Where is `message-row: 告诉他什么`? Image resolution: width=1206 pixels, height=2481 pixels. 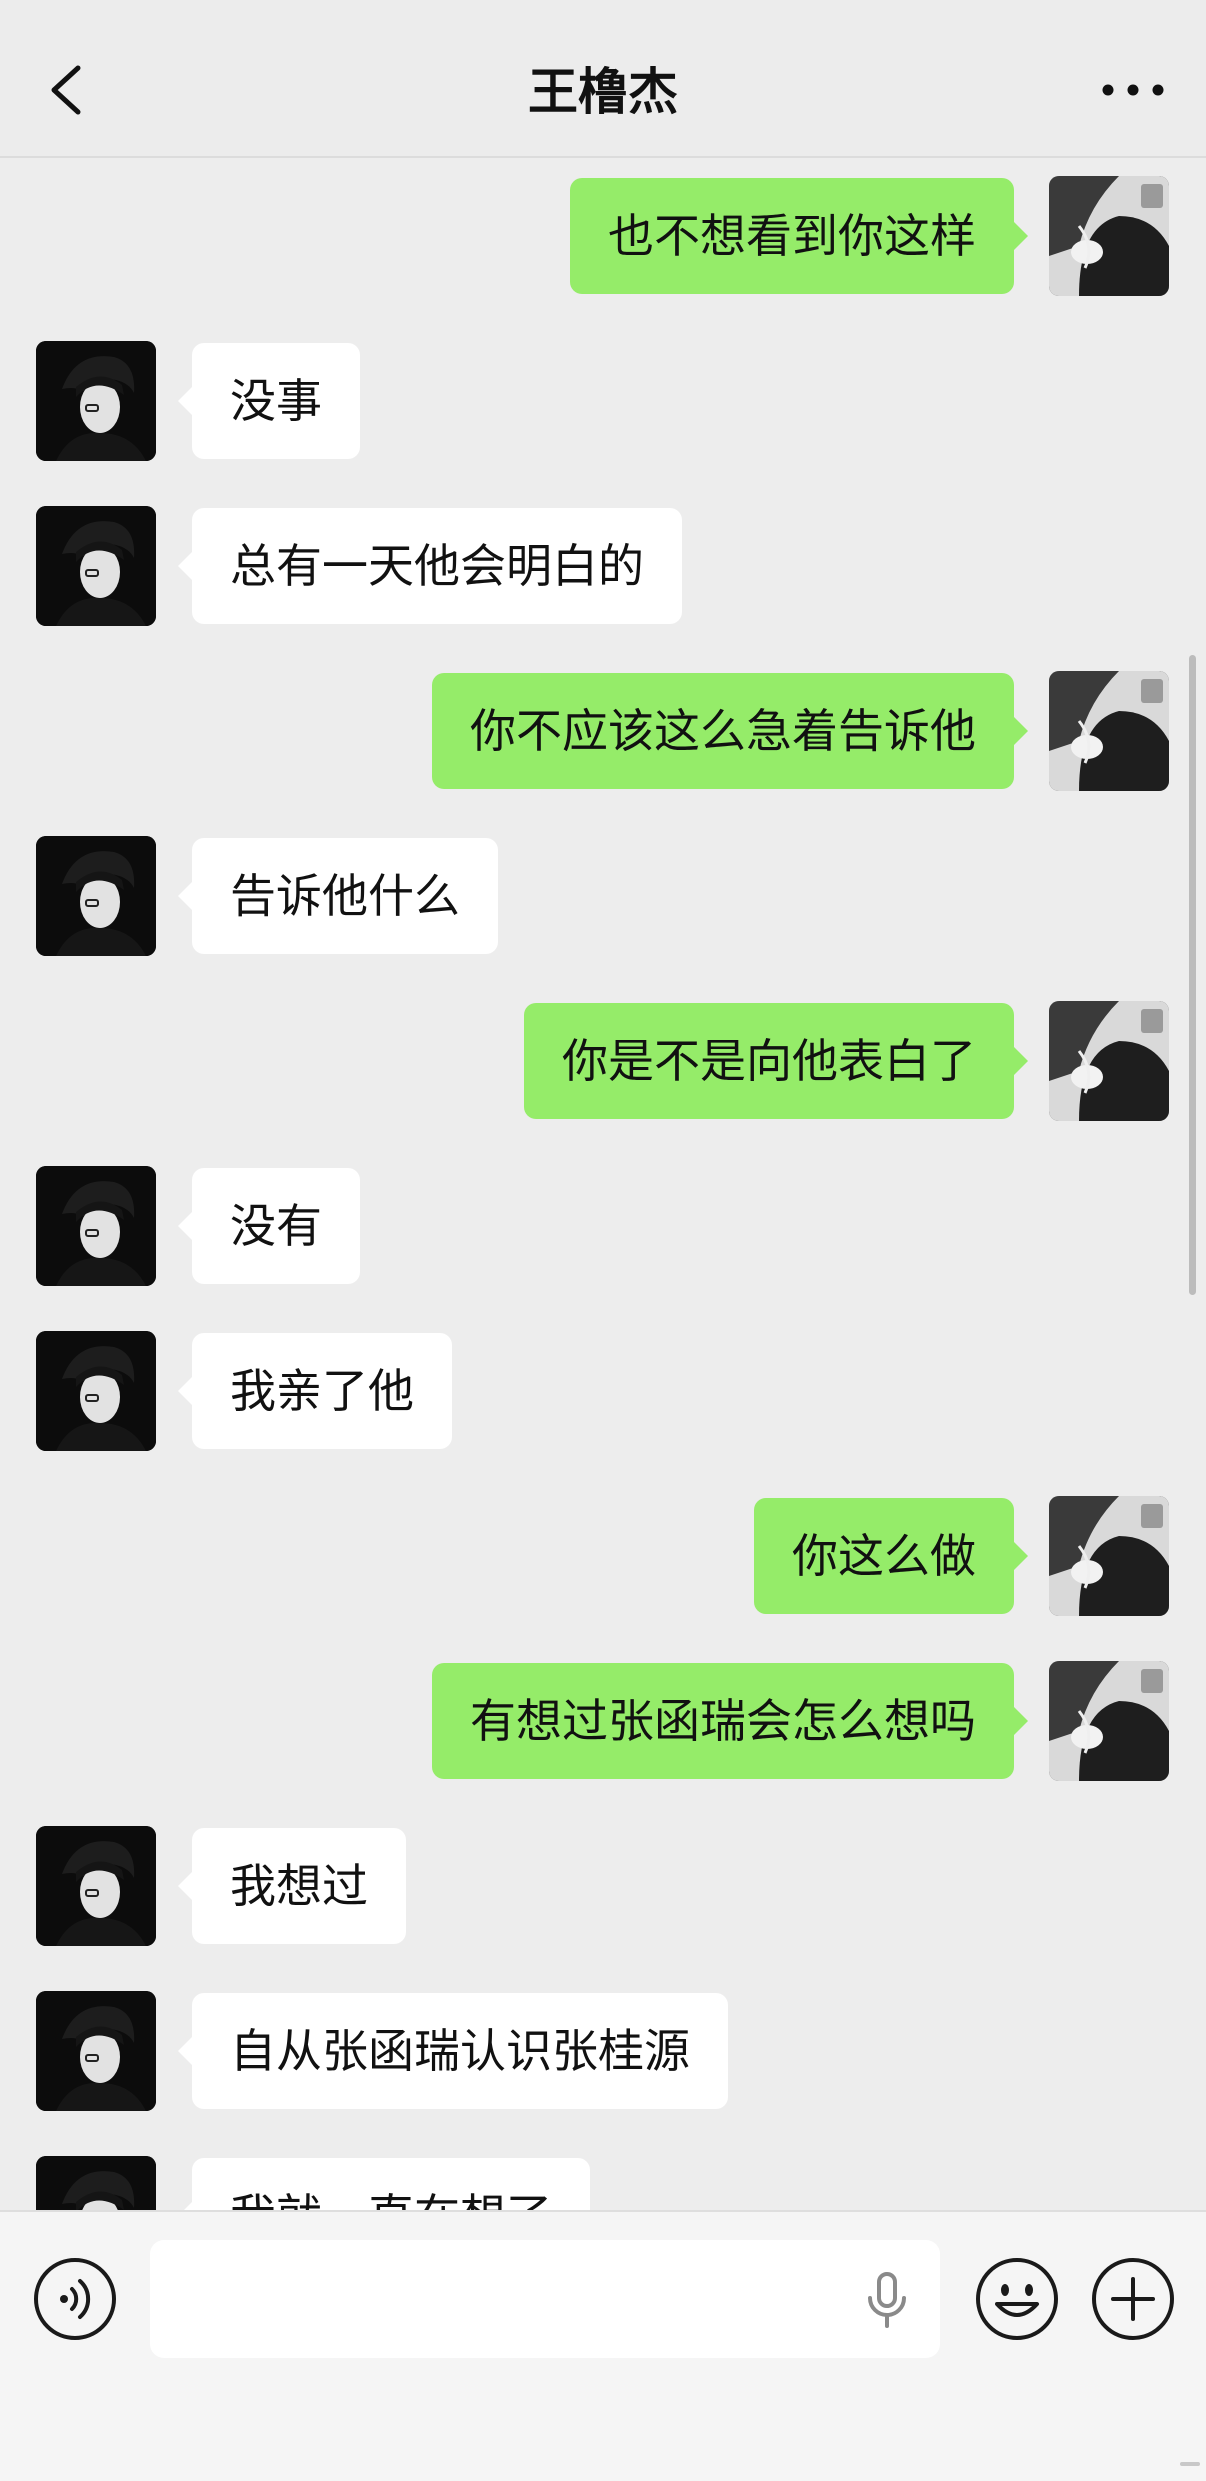
message-row: 告诉他什么 is located at coordinates (603, 896).